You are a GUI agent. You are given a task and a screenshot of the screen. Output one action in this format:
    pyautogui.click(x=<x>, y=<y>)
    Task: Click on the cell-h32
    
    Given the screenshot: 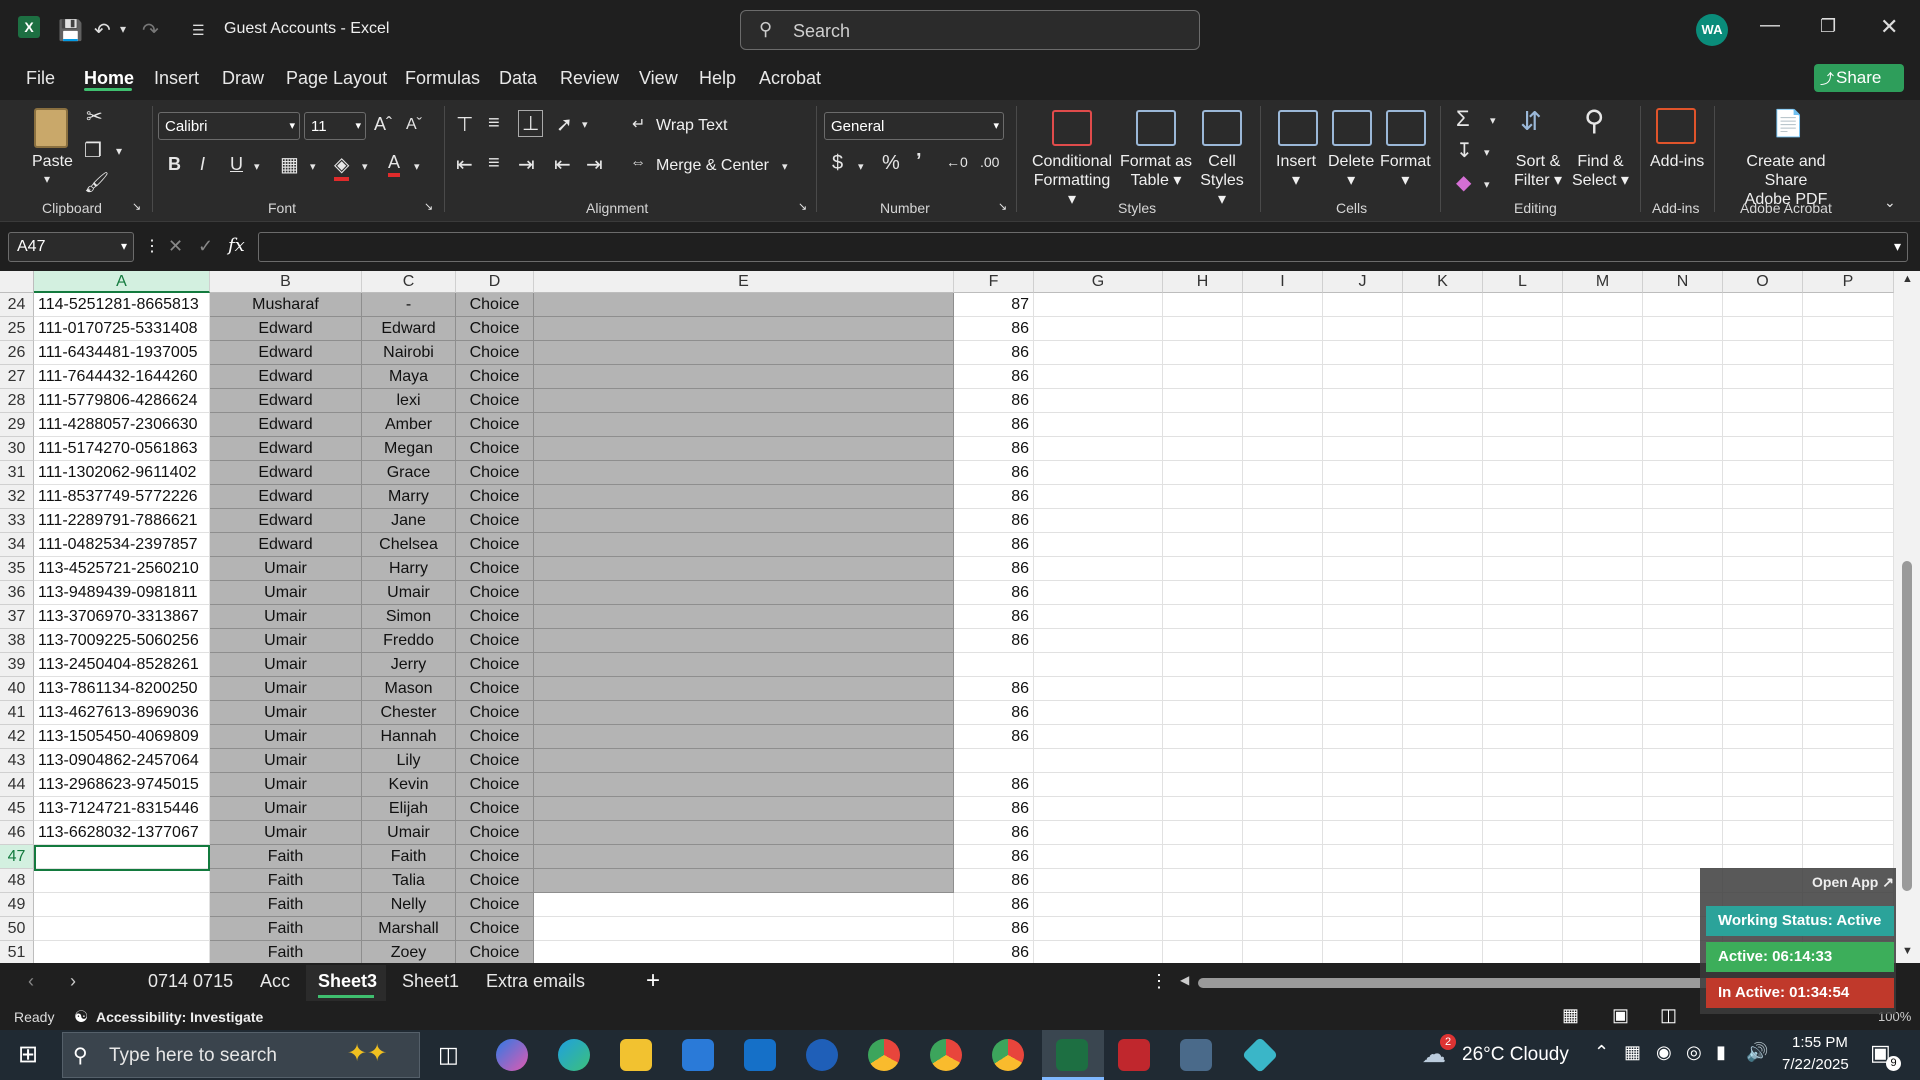 What is the action you would take?
    pyautogui.click(x=1203, y=497)
    